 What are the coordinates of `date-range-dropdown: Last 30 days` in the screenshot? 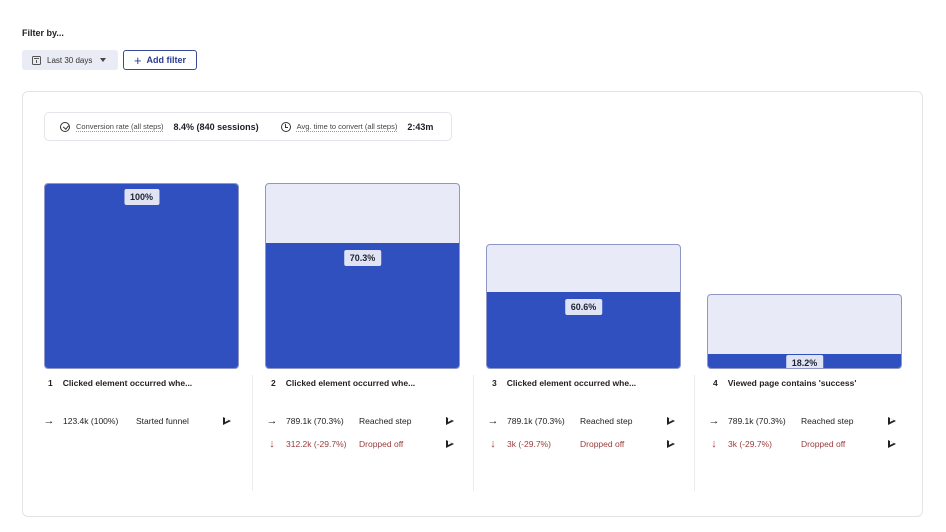 It's located at (70, 60).